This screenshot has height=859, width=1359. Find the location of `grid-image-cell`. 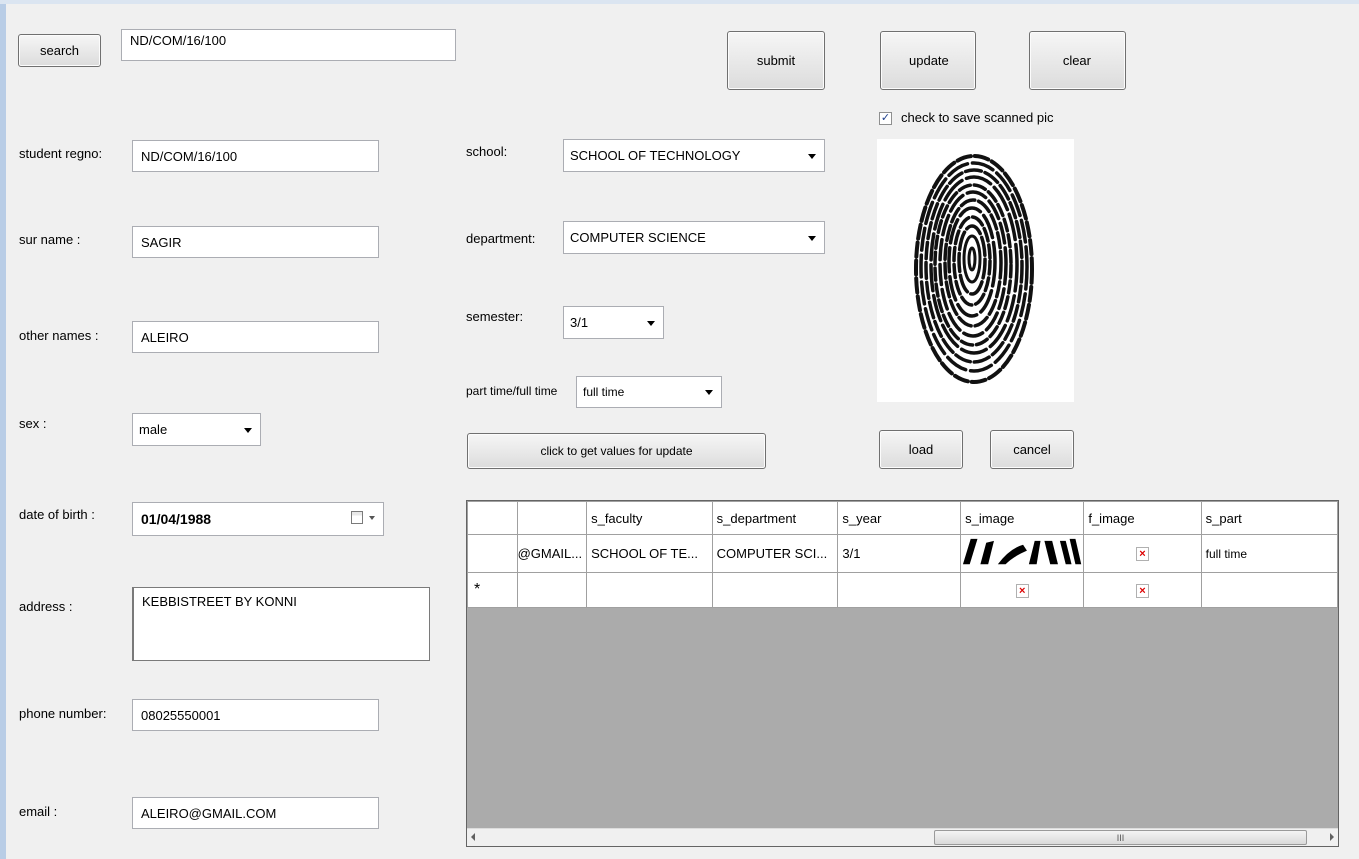

grid-image-cell is located at coordinates (1022, 553).